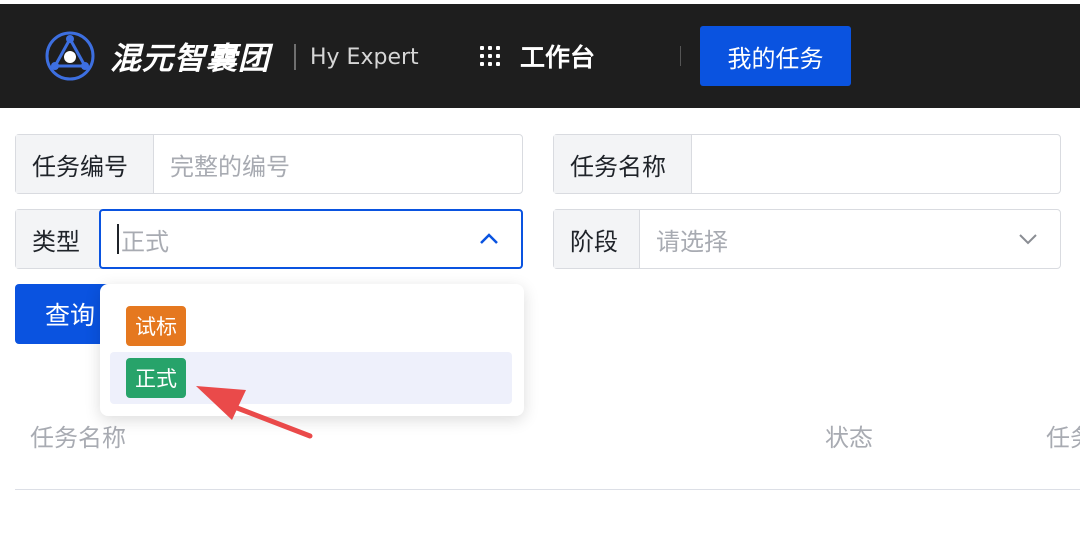  I want to click on stage-field: 阶段 请选择, so click(807, 239).